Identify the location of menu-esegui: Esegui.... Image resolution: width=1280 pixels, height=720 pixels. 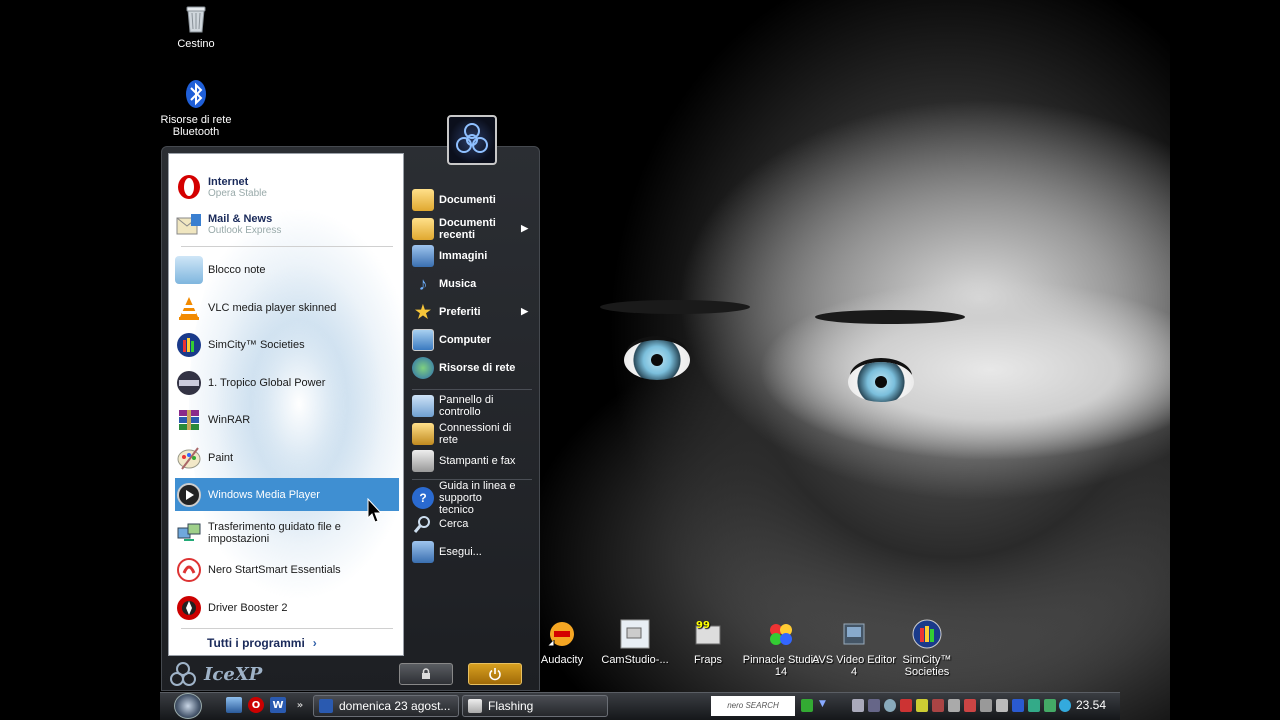
(473, 552).